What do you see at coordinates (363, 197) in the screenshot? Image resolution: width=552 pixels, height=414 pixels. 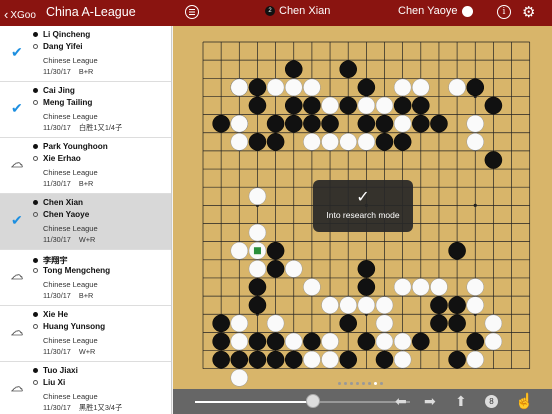 I see `checkmark-icon: ✓` at bounding box center [363, 197].